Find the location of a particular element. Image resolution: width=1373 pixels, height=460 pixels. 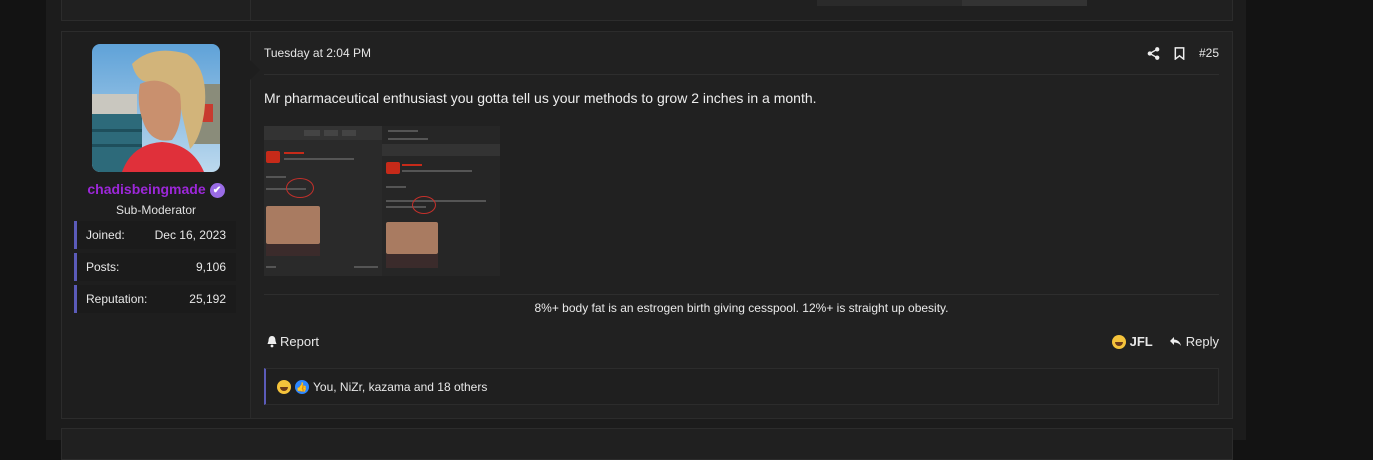

stat-posts: Posts: 9,106 is located at coordinates (155, 267).